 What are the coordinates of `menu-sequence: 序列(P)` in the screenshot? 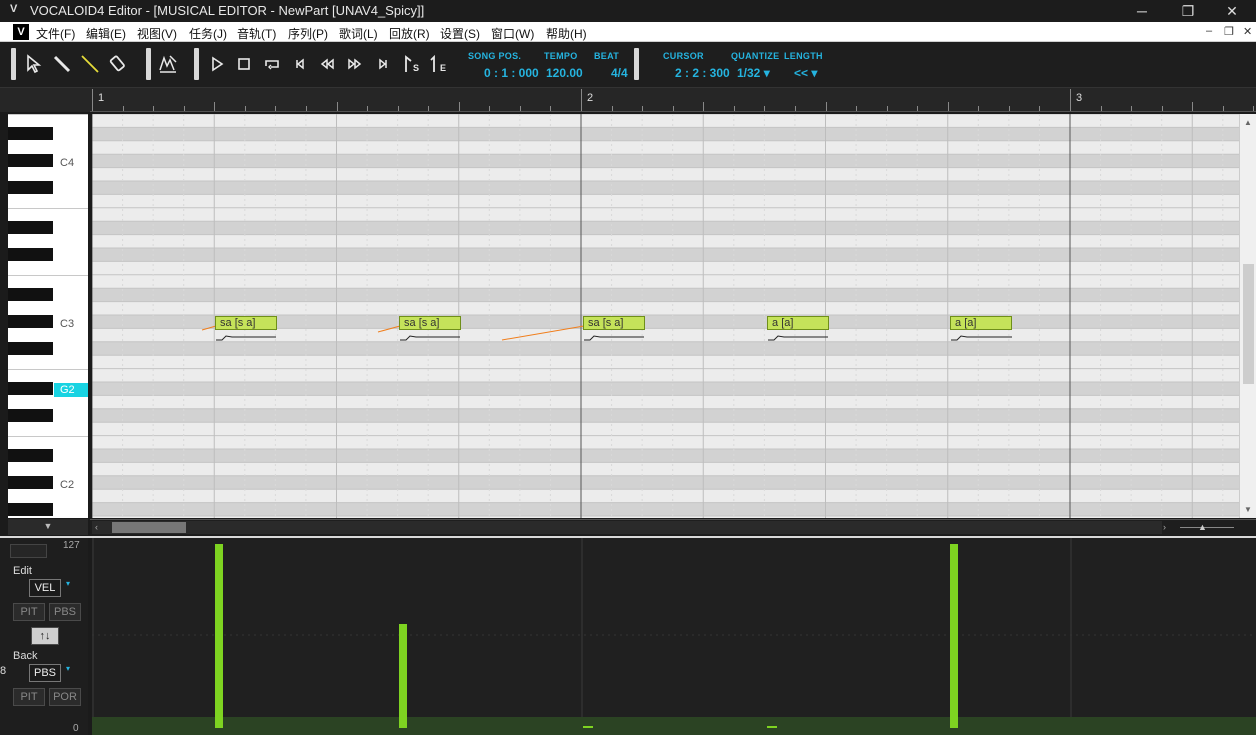 It's located at (308, 33).